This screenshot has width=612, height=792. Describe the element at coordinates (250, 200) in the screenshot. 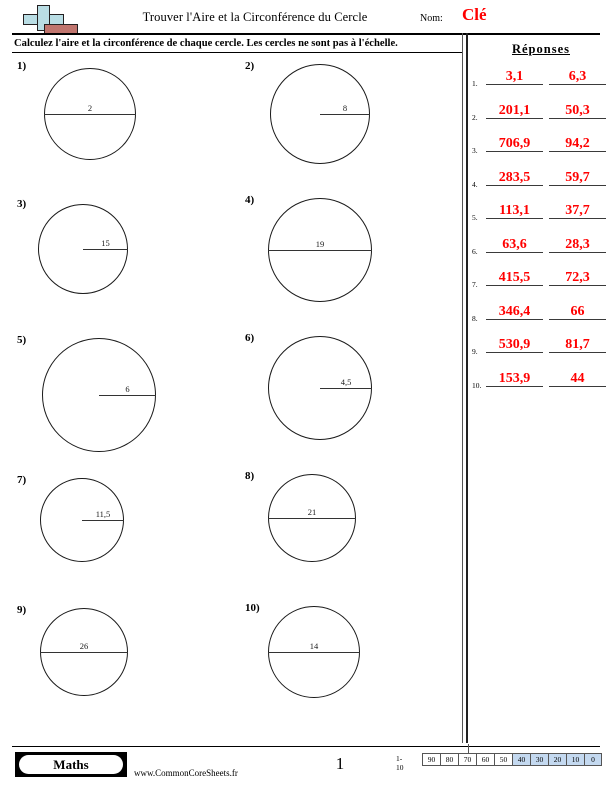

I see `problem-number: 4)` at that location.